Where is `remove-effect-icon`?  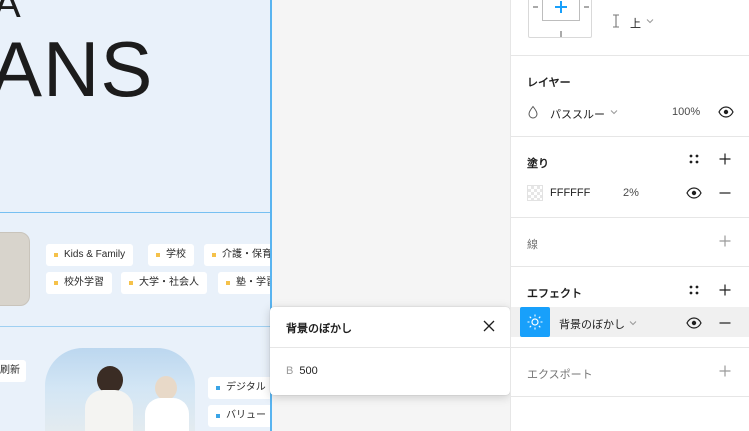 remove-effect-icon is located at coordinates (725, 323).